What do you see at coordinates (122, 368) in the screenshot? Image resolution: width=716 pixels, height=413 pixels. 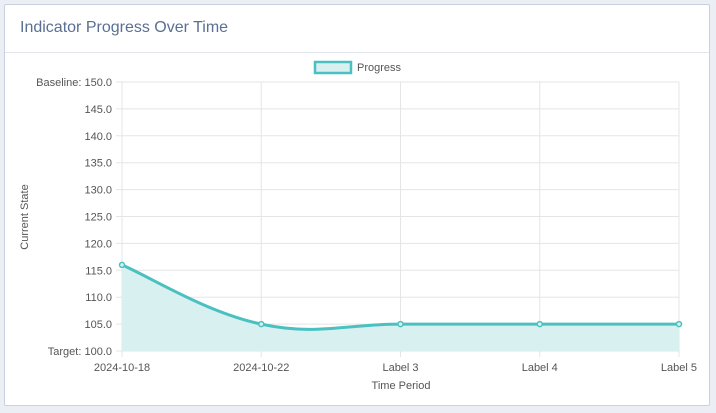 I see `x-tick-label: 2024-10-18` at bounding box center [122, 368].